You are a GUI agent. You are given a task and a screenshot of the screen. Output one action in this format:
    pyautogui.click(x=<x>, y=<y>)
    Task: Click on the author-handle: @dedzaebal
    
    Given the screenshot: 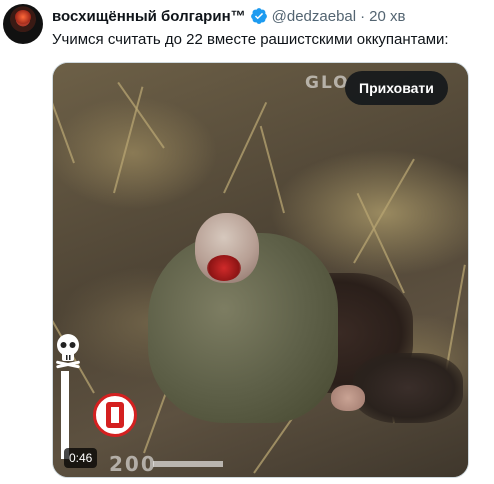 What is the action you would take?
    pyautogui.click(x=314, y=16)
    